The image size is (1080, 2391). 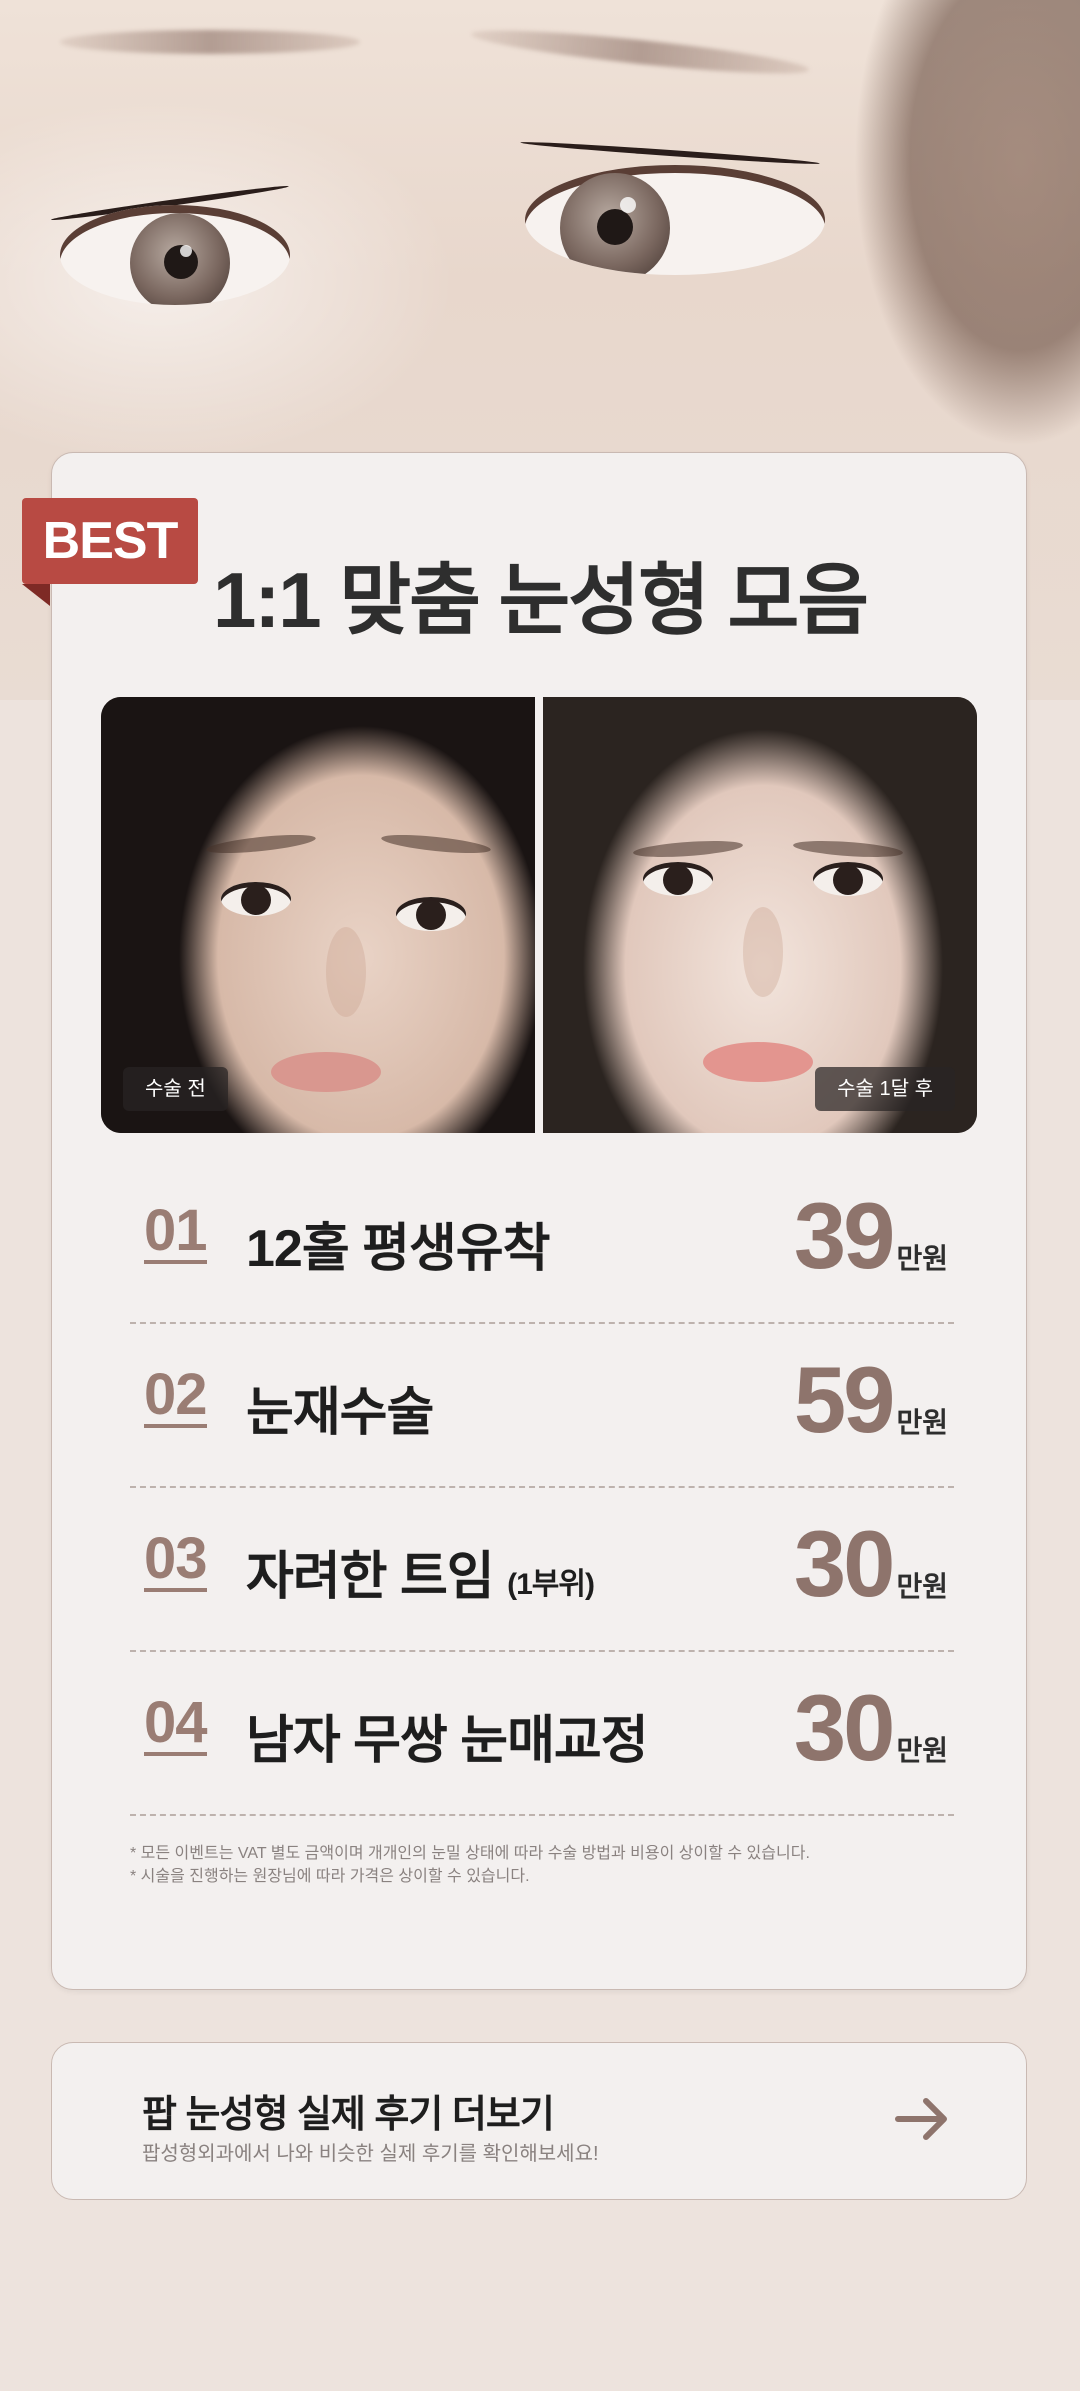 I want to click on price-value: 39, so click(x=844, y=1235).